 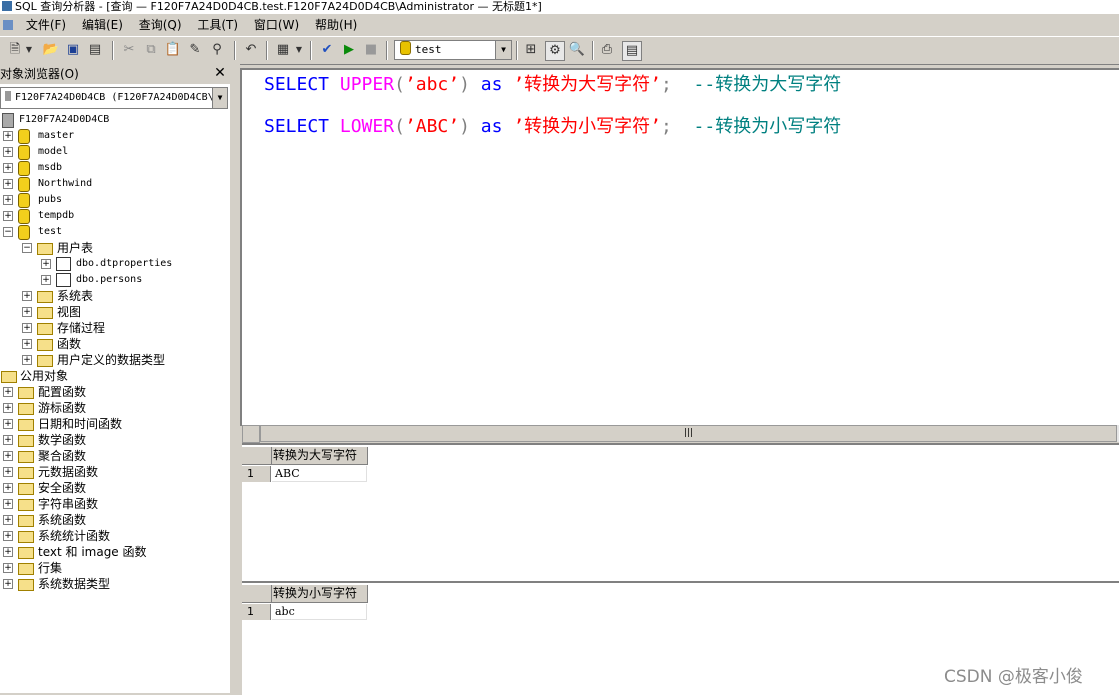 I want to click on tree-item-label: F120F7A24D0D4CB, so click(x=64, y=119).